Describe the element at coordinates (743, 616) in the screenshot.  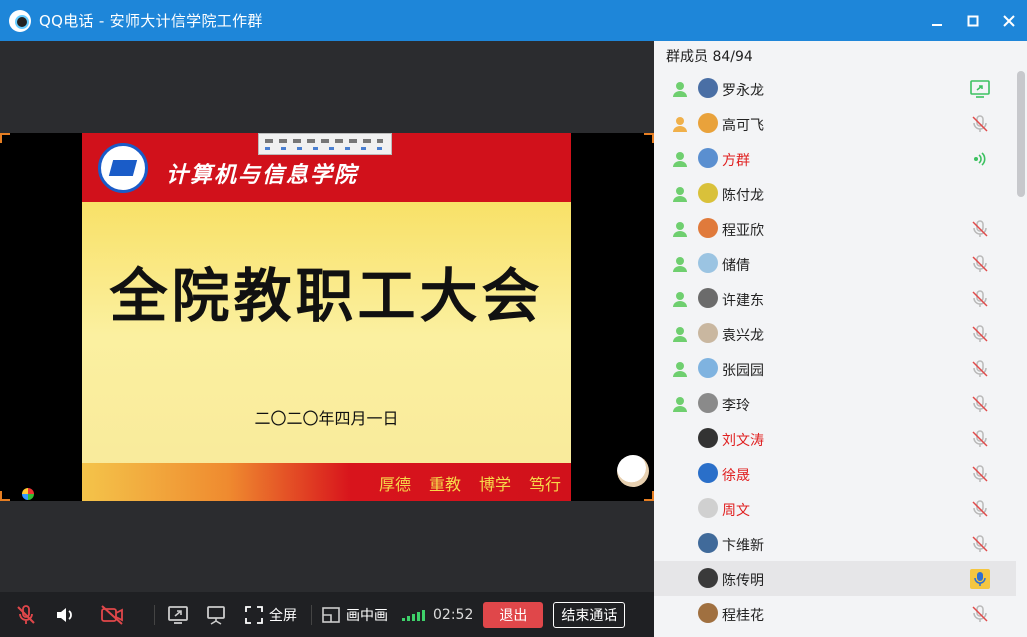
I see `member-name: 程桂花` at that location.